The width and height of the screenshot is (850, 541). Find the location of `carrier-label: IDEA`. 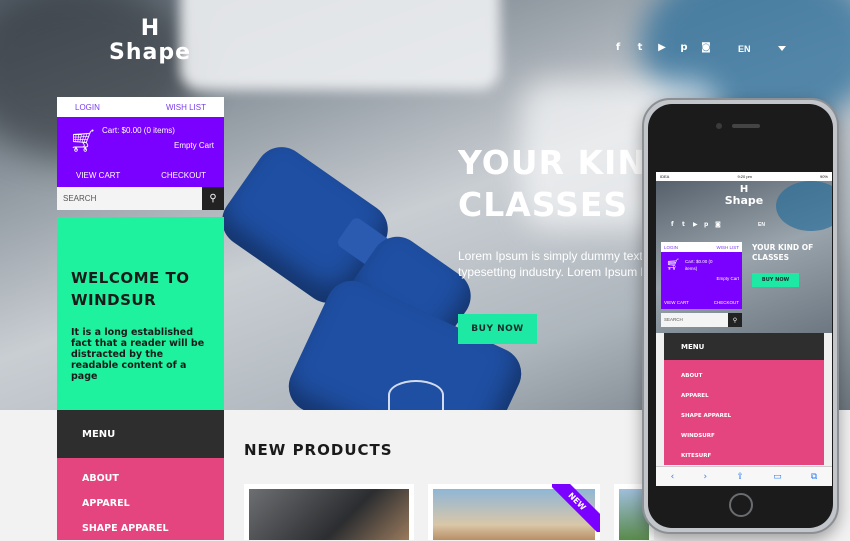

carrier-label: IDEA is located at coordinates (665, 176).